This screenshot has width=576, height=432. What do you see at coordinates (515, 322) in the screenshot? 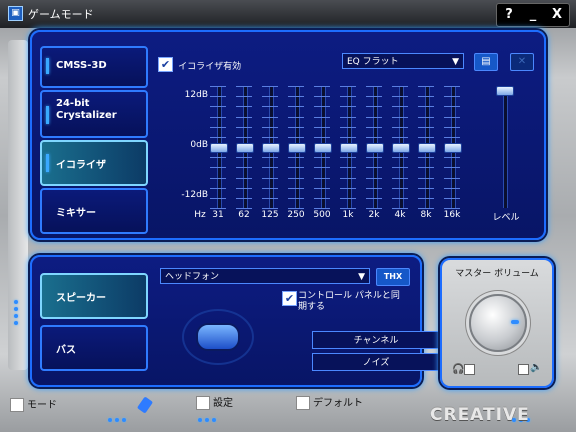
I see `knob-indicator` at bounding box center [515, 322].